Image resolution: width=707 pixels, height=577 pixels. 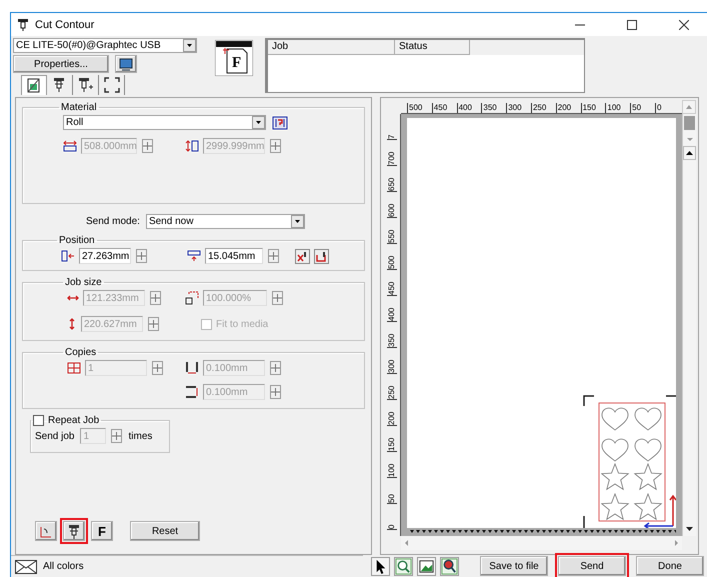 I want to click on y-offset-icon, so click(x=194, y=256).